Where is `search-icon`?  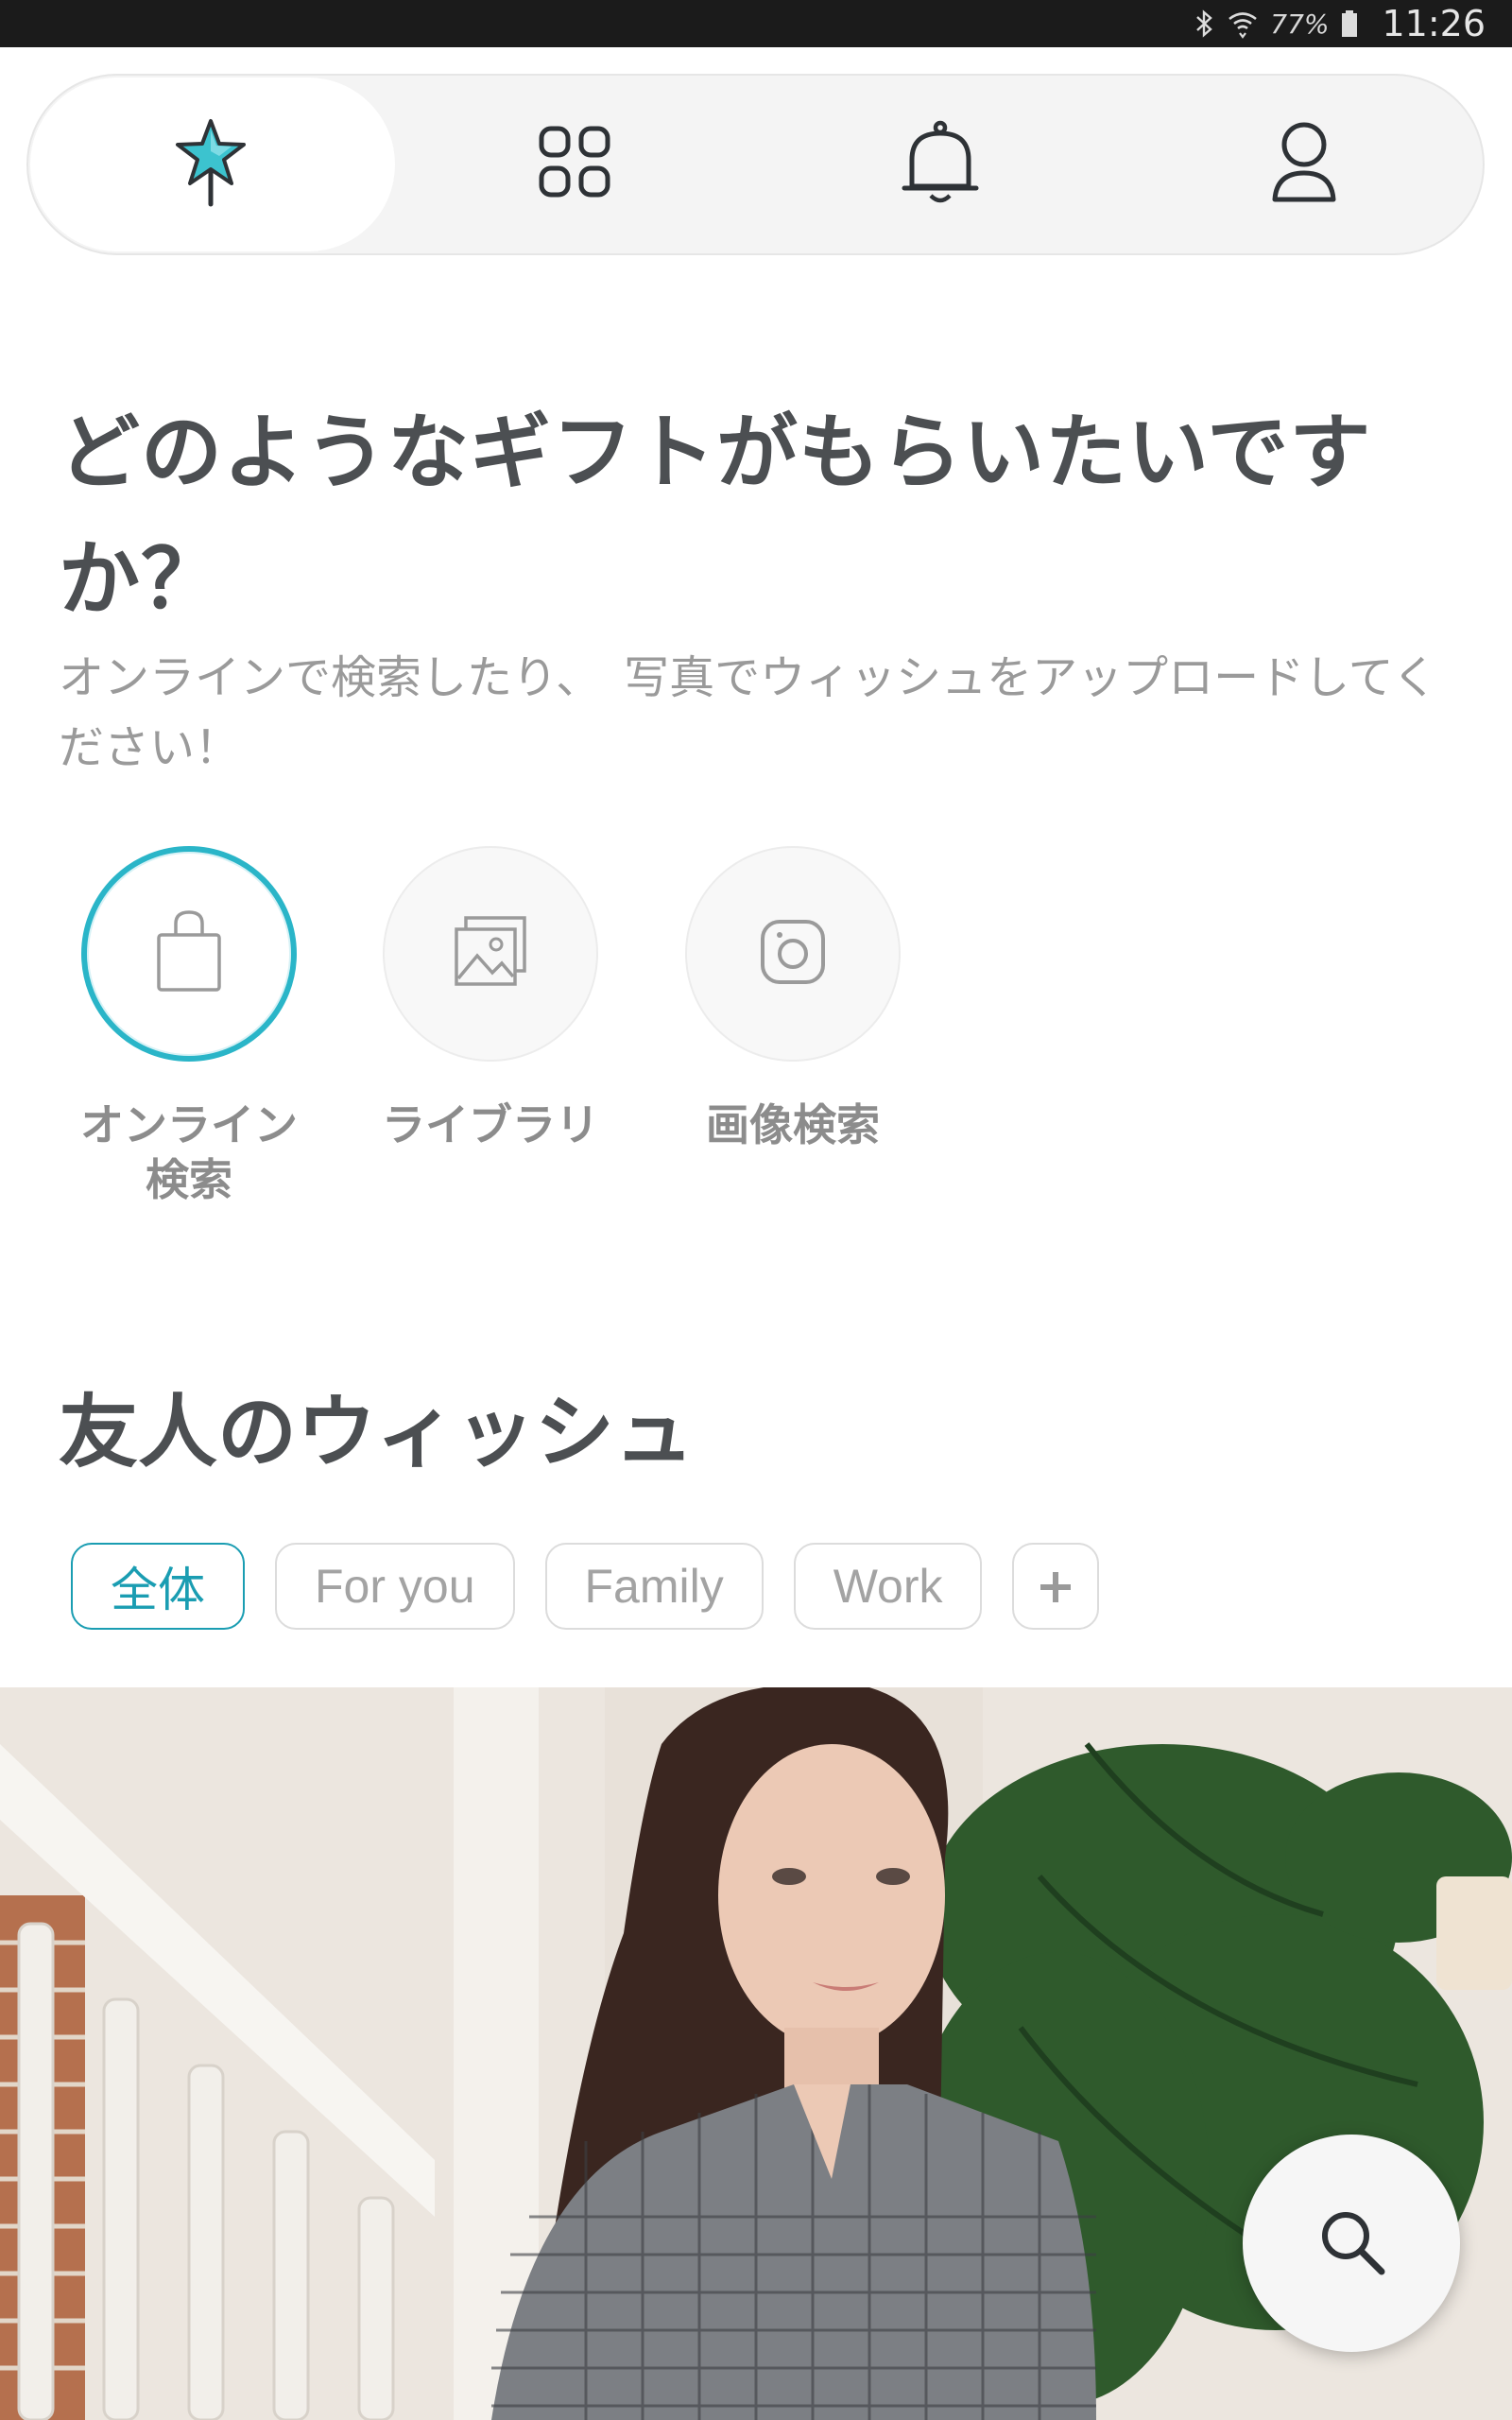 search-icon is located at coordinates (1351, 2243).